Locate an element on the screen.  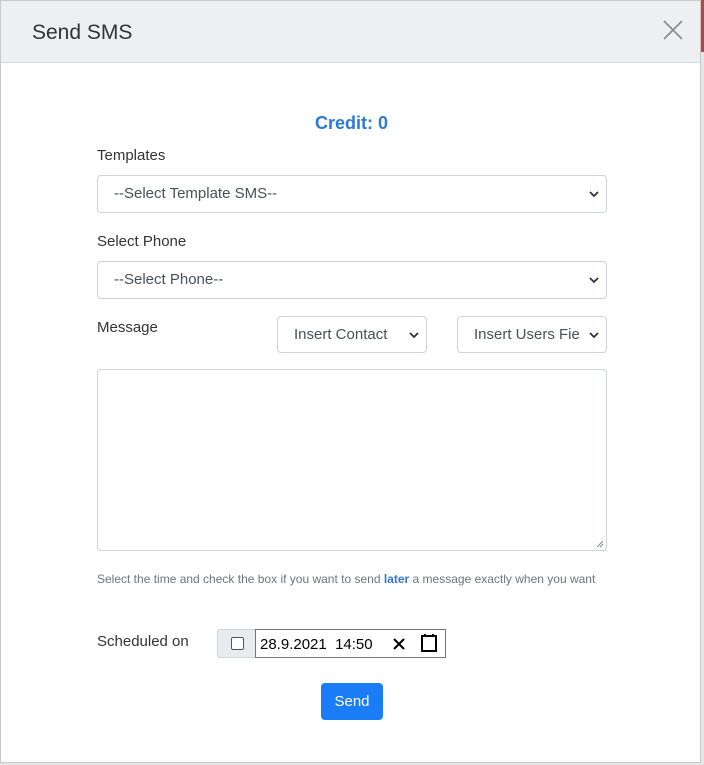
help-emphasis: later is located at coordinates (396, 579).